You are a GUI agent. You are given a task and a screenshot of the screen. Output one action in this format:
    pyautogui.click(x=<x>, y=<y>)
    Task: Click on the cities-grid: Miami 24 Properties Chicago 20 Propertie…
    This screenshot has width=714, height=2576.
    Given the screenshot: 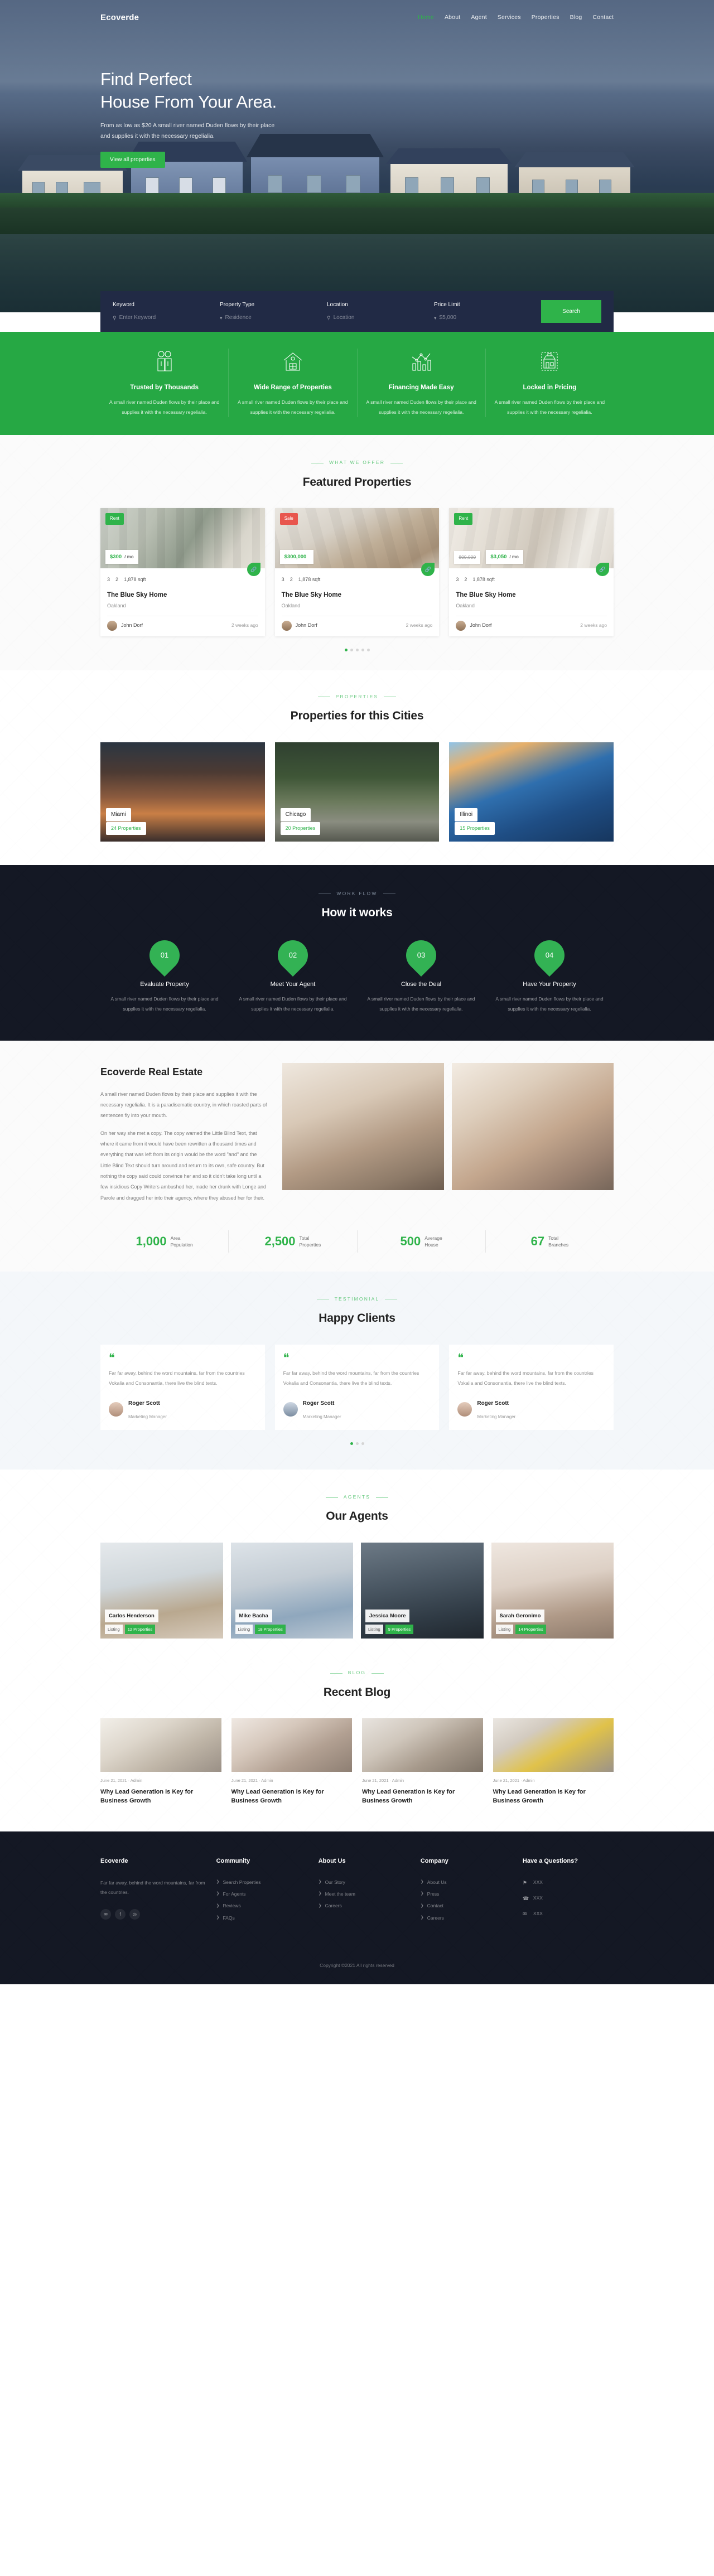 What is the action you would take?
    pyautogui.click(x=357, y=792)
    